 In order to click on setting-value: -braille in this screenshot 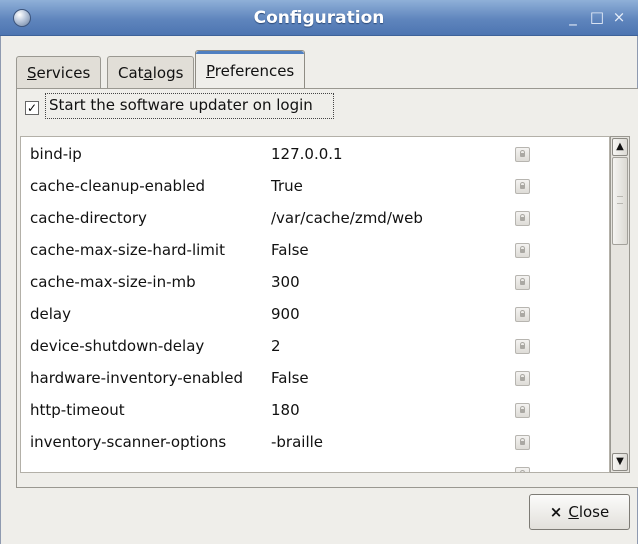, I will do `click(297, 442)`.